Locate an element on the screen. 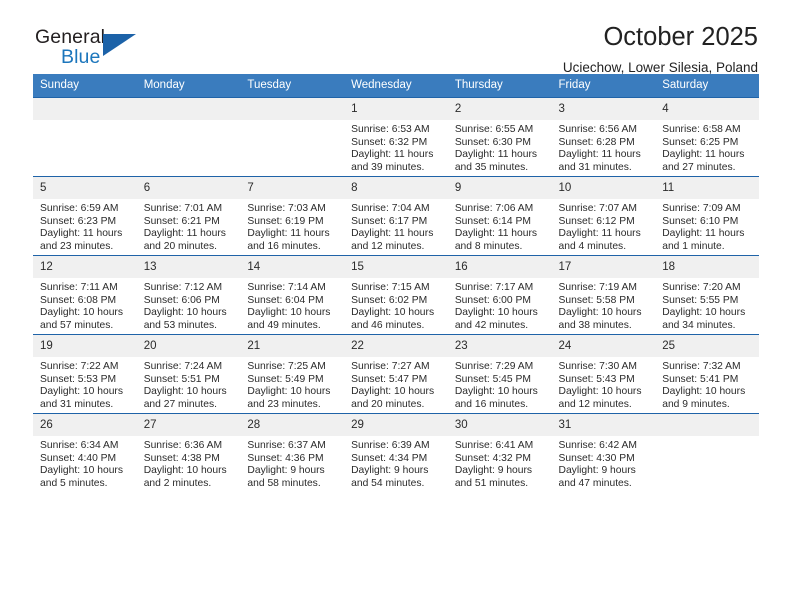 This screenshot has width=792, height=612. general-blue-logo: General Blue is located at coordinates (95, 50).